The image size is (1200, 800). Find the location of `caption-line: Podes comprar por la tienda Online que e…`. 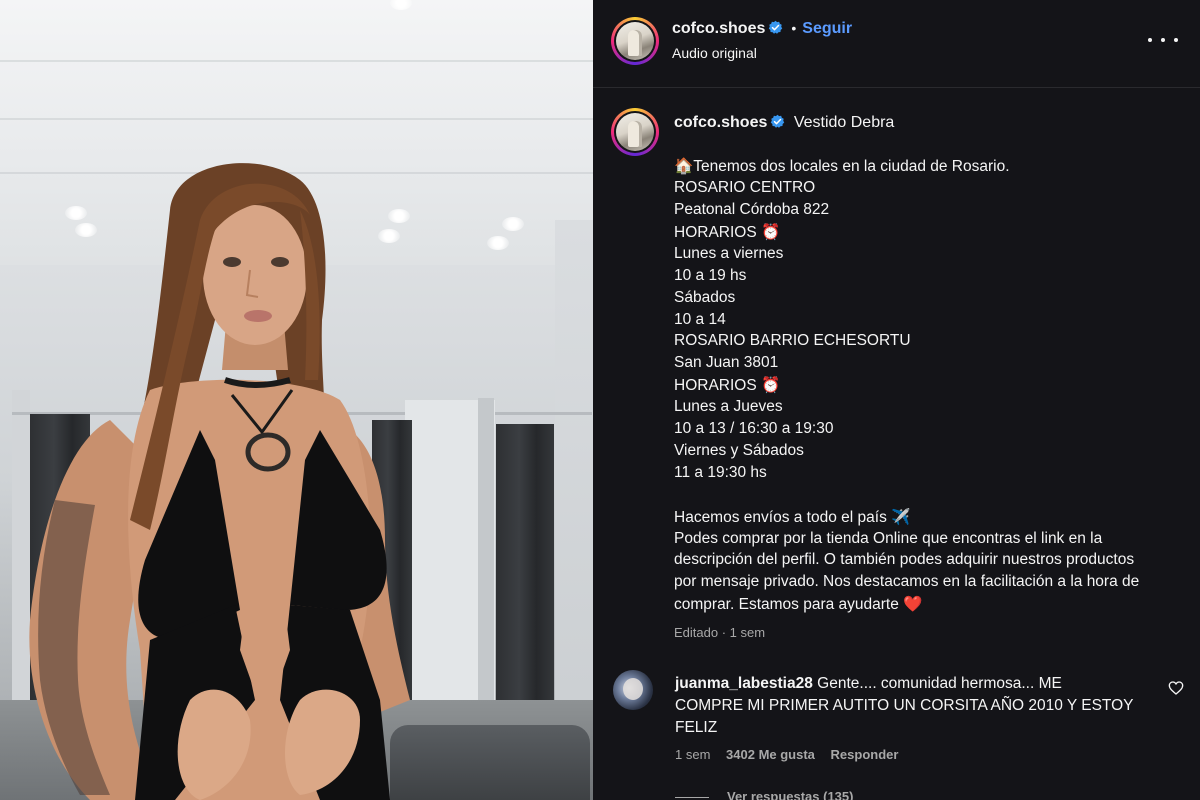

caption-line: Podes comprar por la tienda Online que e… is located at coordinates (888, 538).